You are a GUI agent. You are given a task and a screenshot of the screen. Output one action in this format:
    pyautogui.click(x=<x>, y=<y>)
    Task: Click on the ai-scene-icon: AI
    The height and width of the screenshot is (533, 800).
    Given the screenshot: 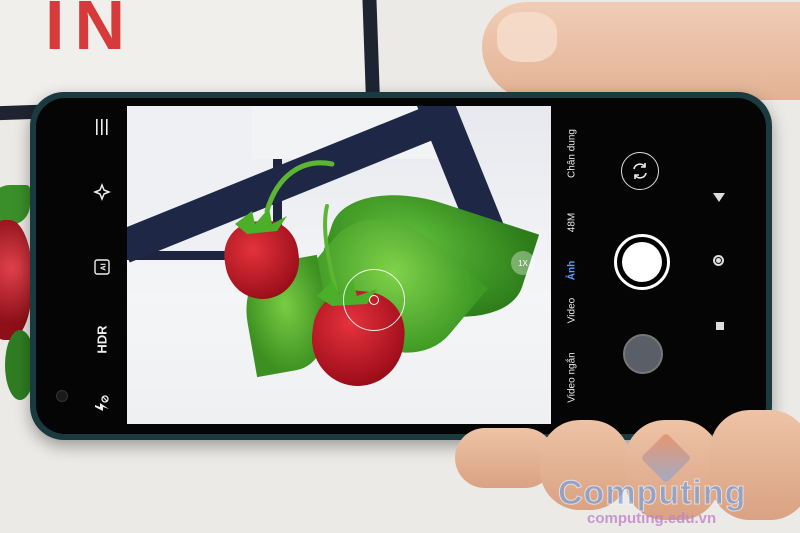 What is the action you would take?
    pyautogui.click(x=102, y=267)
    